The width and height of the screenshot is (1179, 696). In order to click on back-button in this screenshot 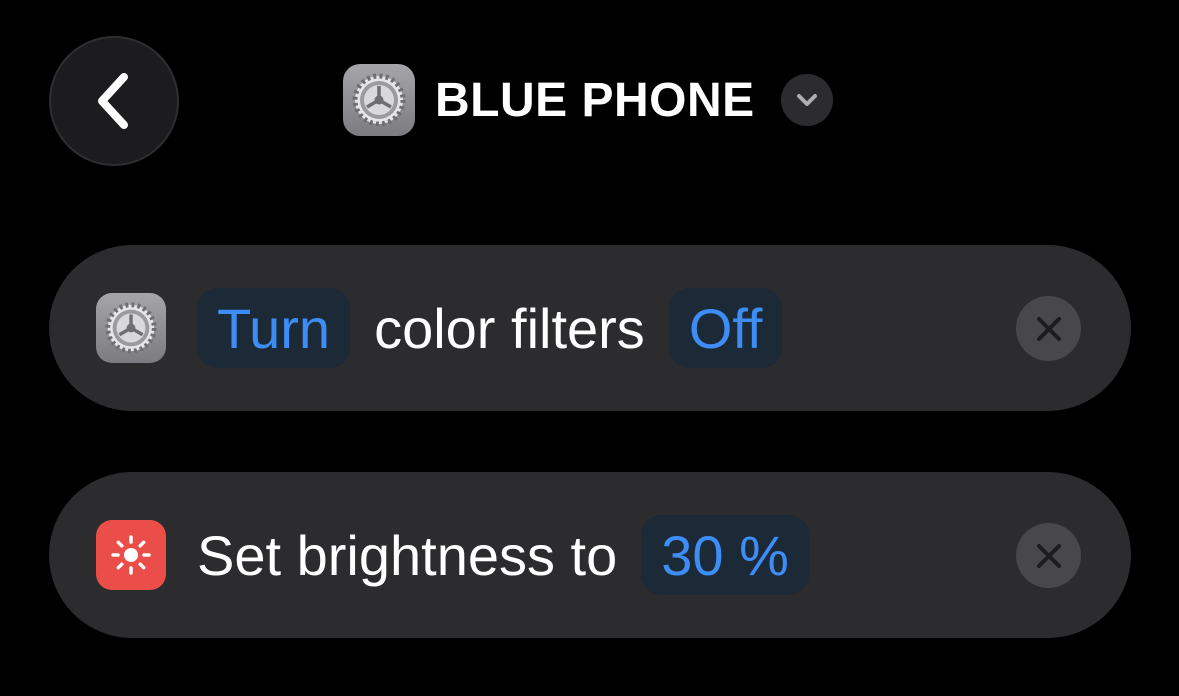, I will do `click(114, 101)`.